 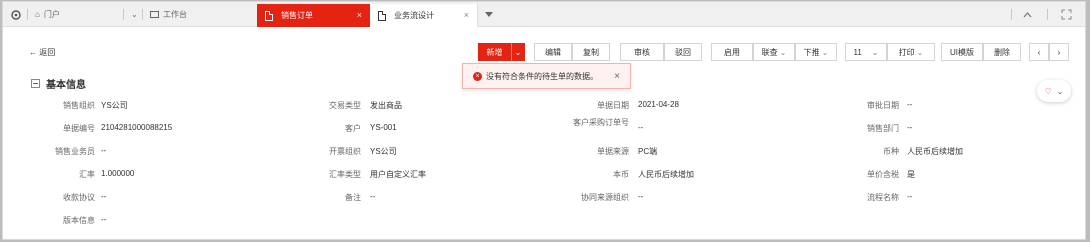 What do you see at coordinates (911, 174) in the screenshot?
I see `field-value: 是` at bounding box center [911, 174].